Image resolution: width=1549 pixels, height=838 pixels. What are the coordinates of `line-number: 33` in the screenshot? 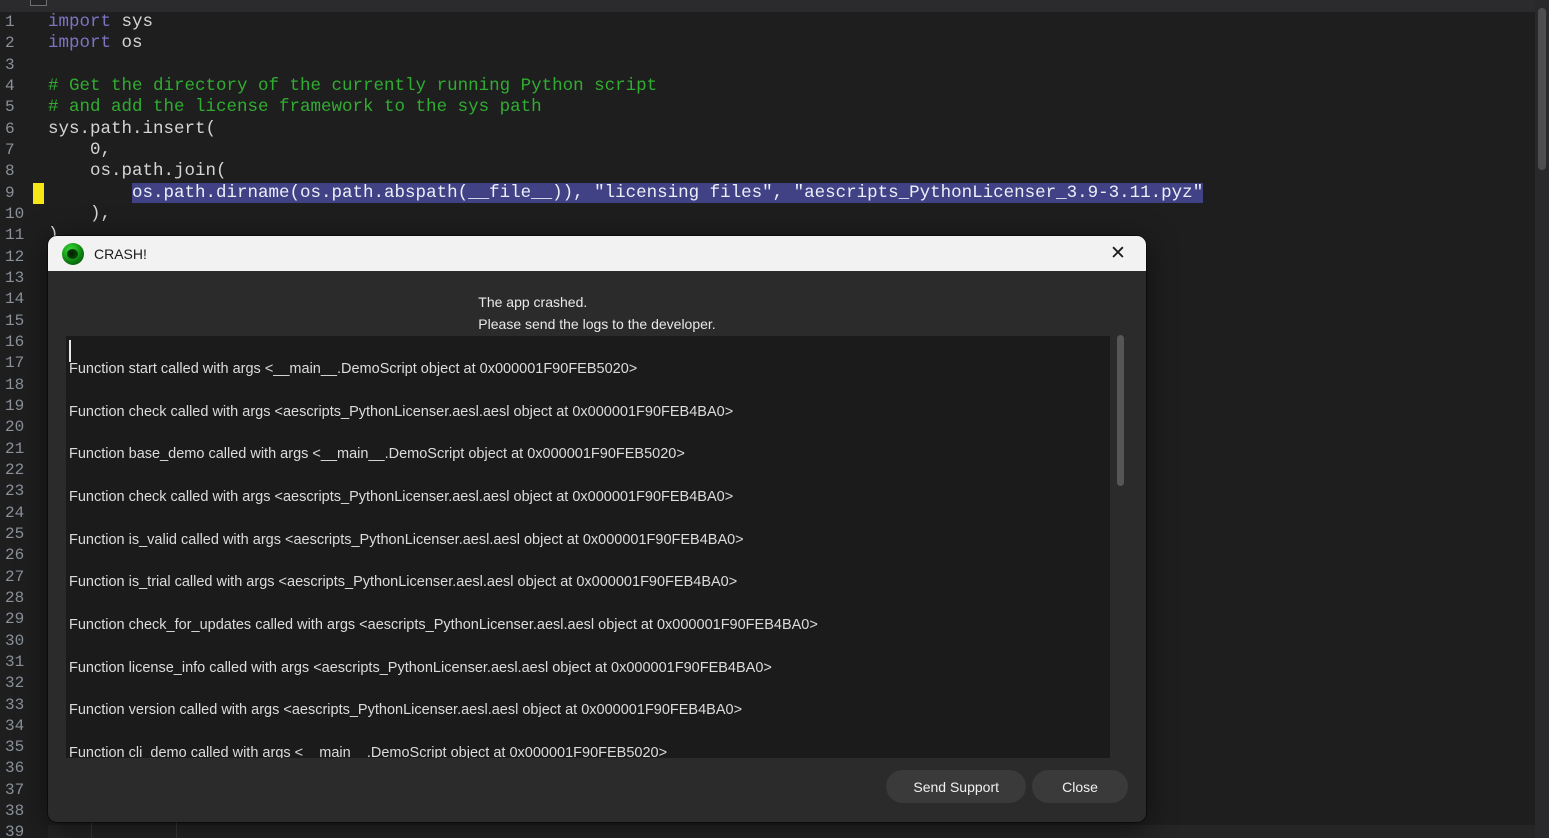 It's located at (23, 705).